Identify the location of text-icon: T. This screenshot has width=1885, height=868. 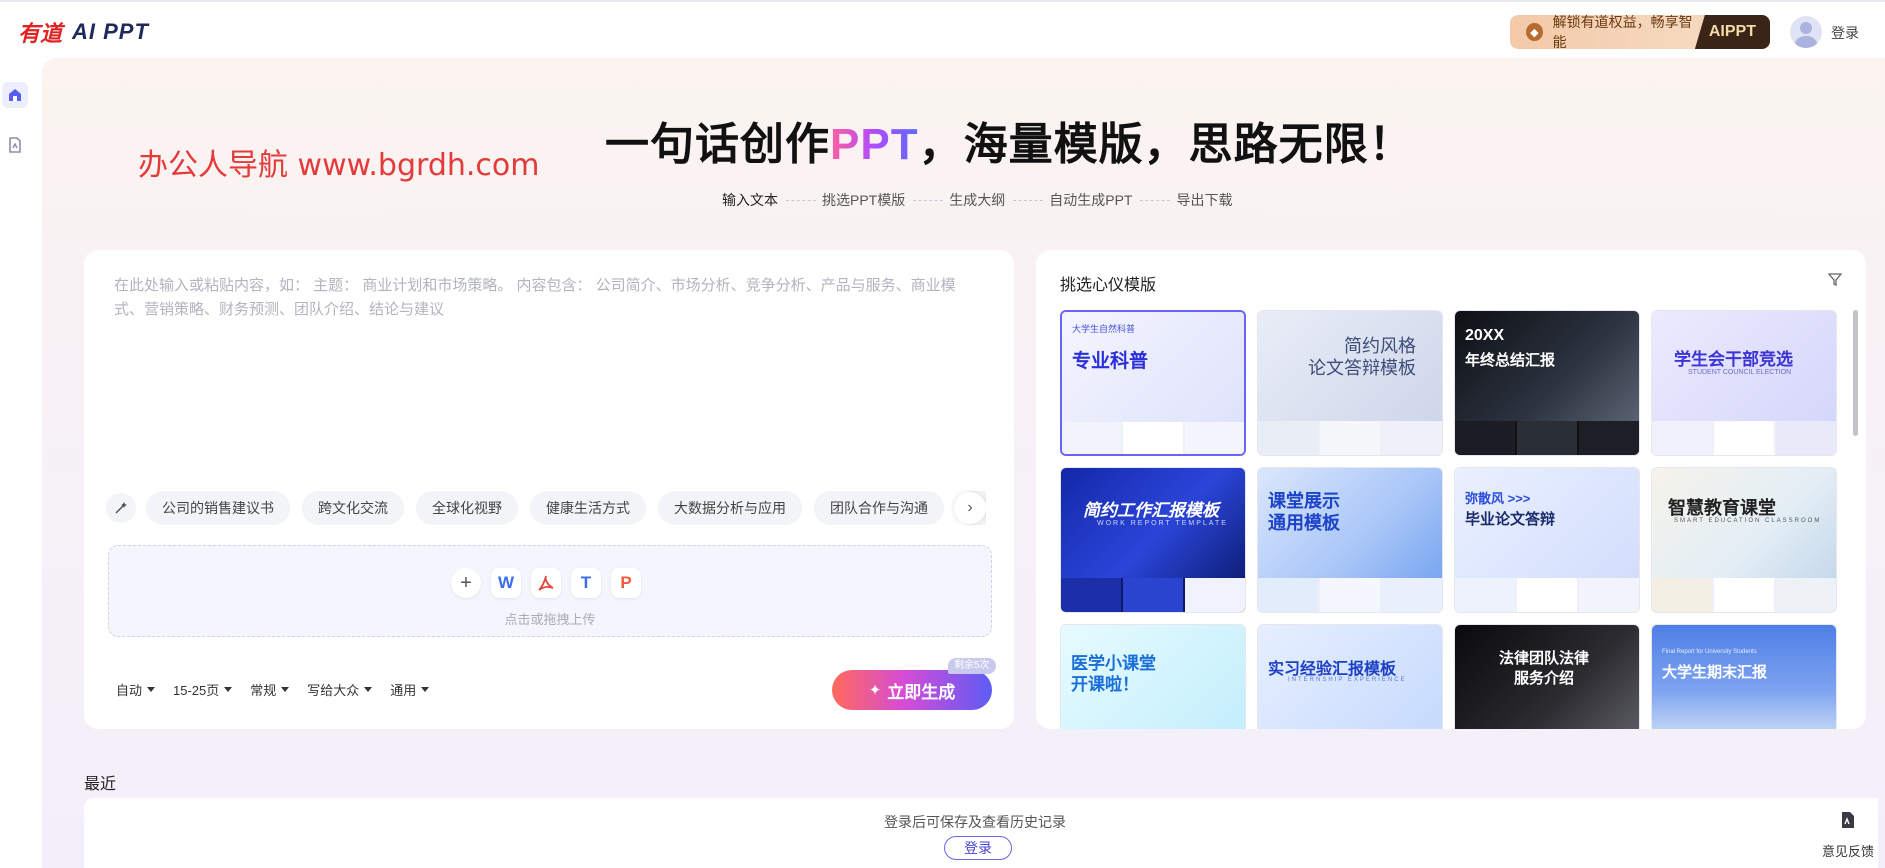
(586, 583).